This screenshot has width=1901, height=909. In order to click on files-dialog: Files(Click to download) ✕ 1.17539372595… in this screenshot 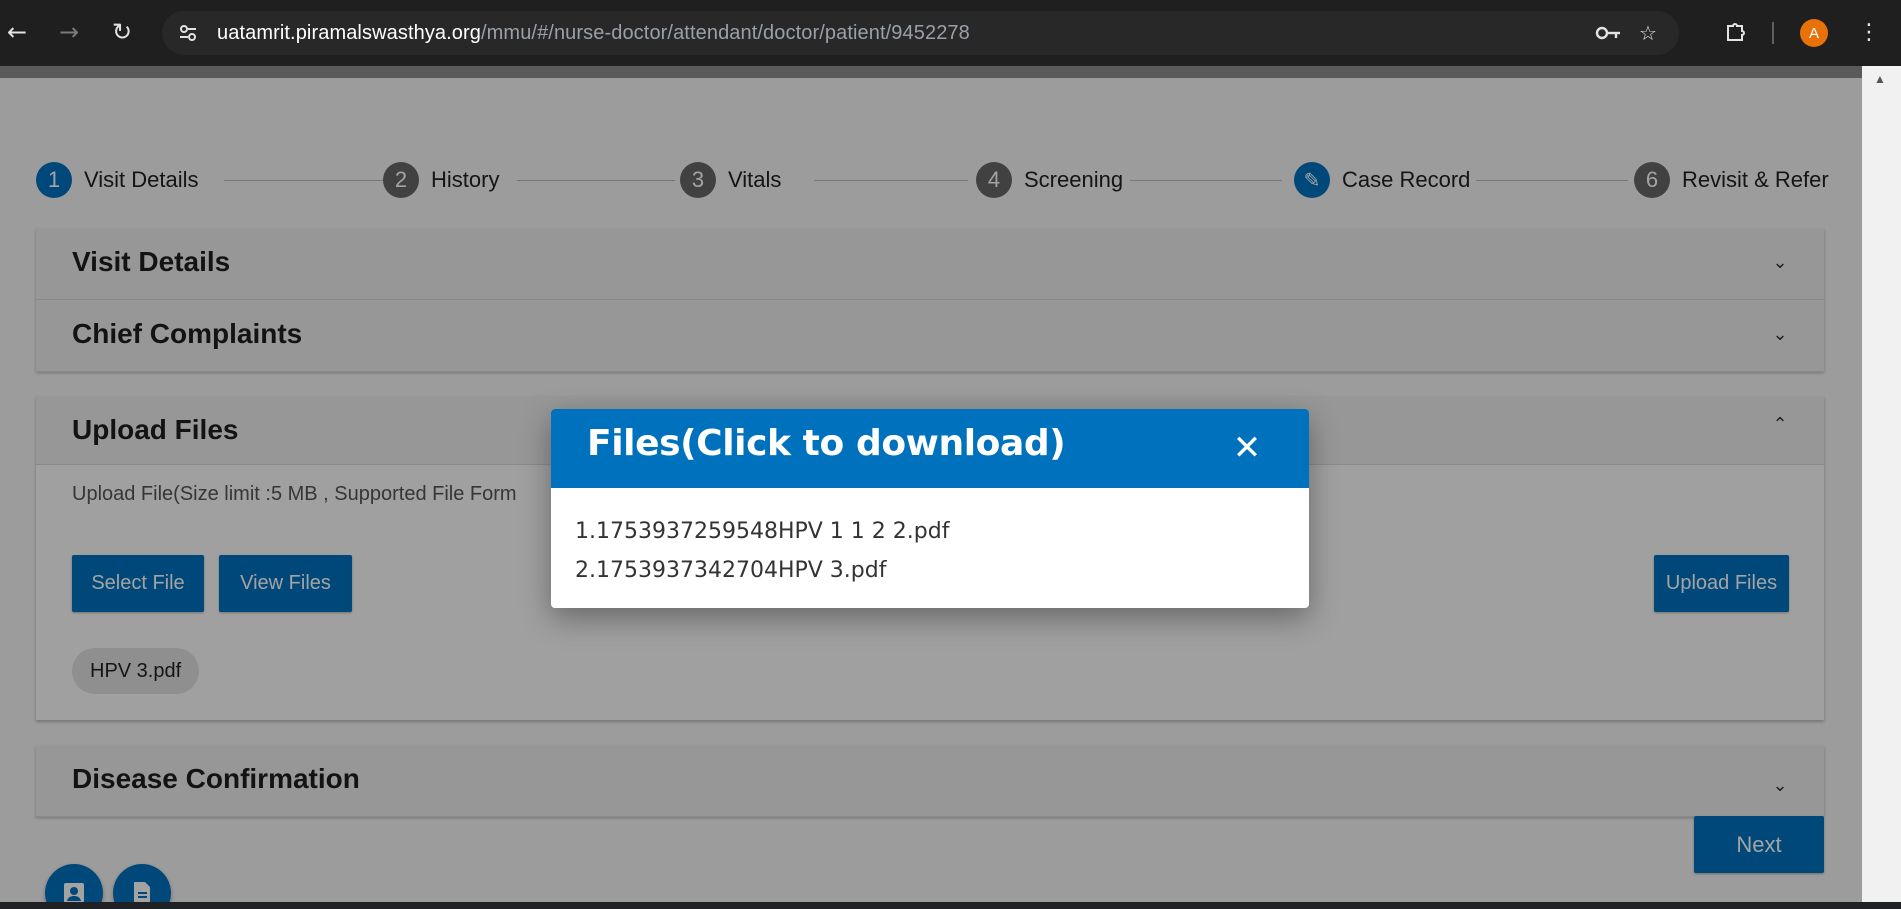, I will do `click(930, 508)`.